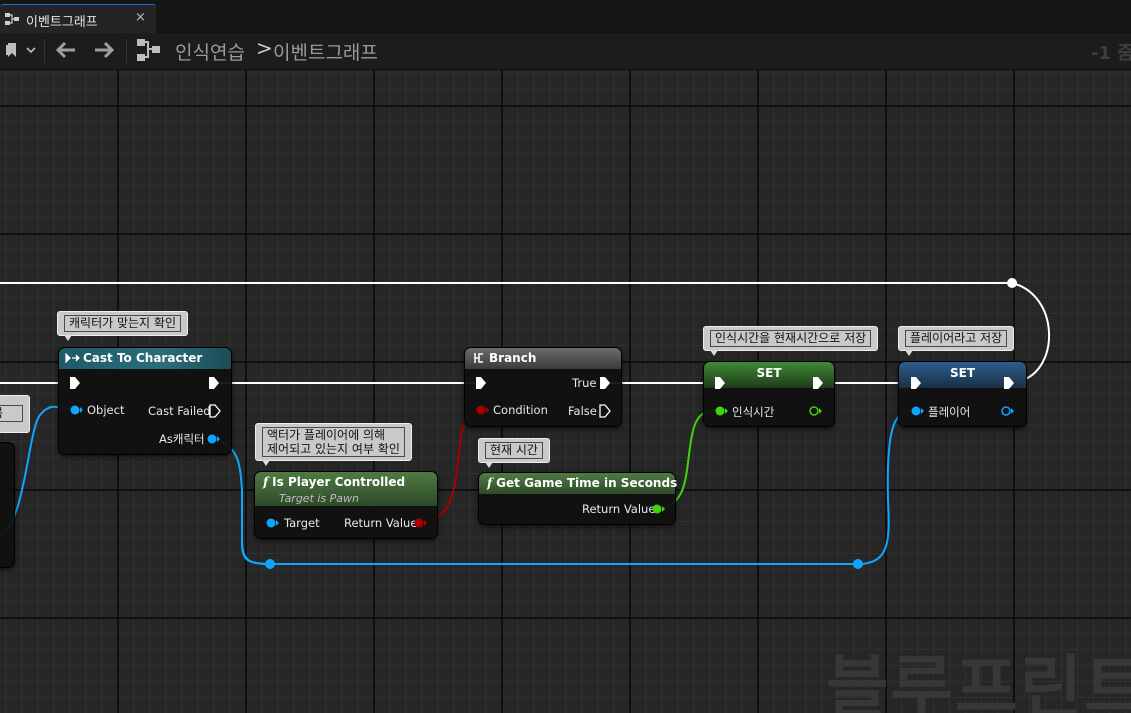  What do you see at coordinates (949, 412) in the screenshot?
I see `player-label: 플레이어` at bounding box center [949, 412].